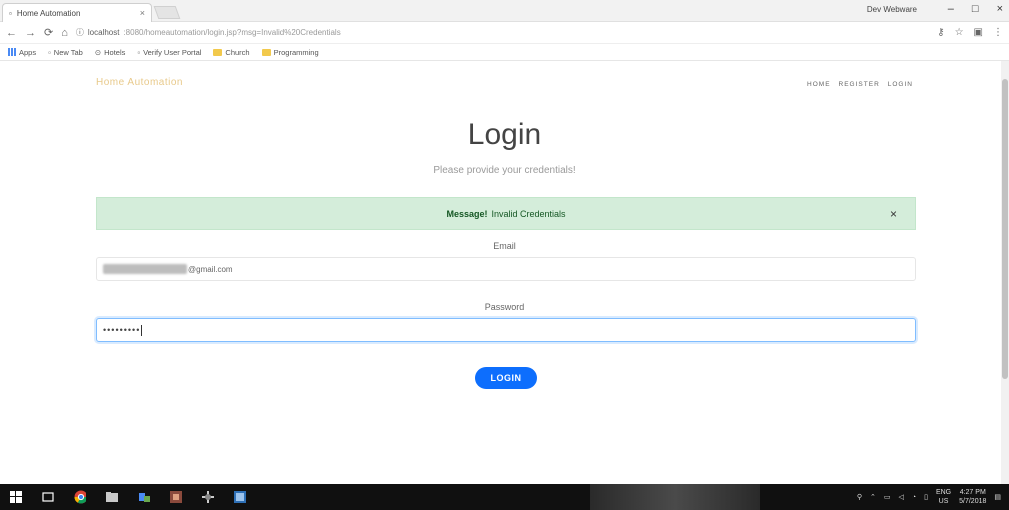  Describe the element at coordinates (22, 52) in the screenshot. I see `bookmark-apps: Apps` at that location.